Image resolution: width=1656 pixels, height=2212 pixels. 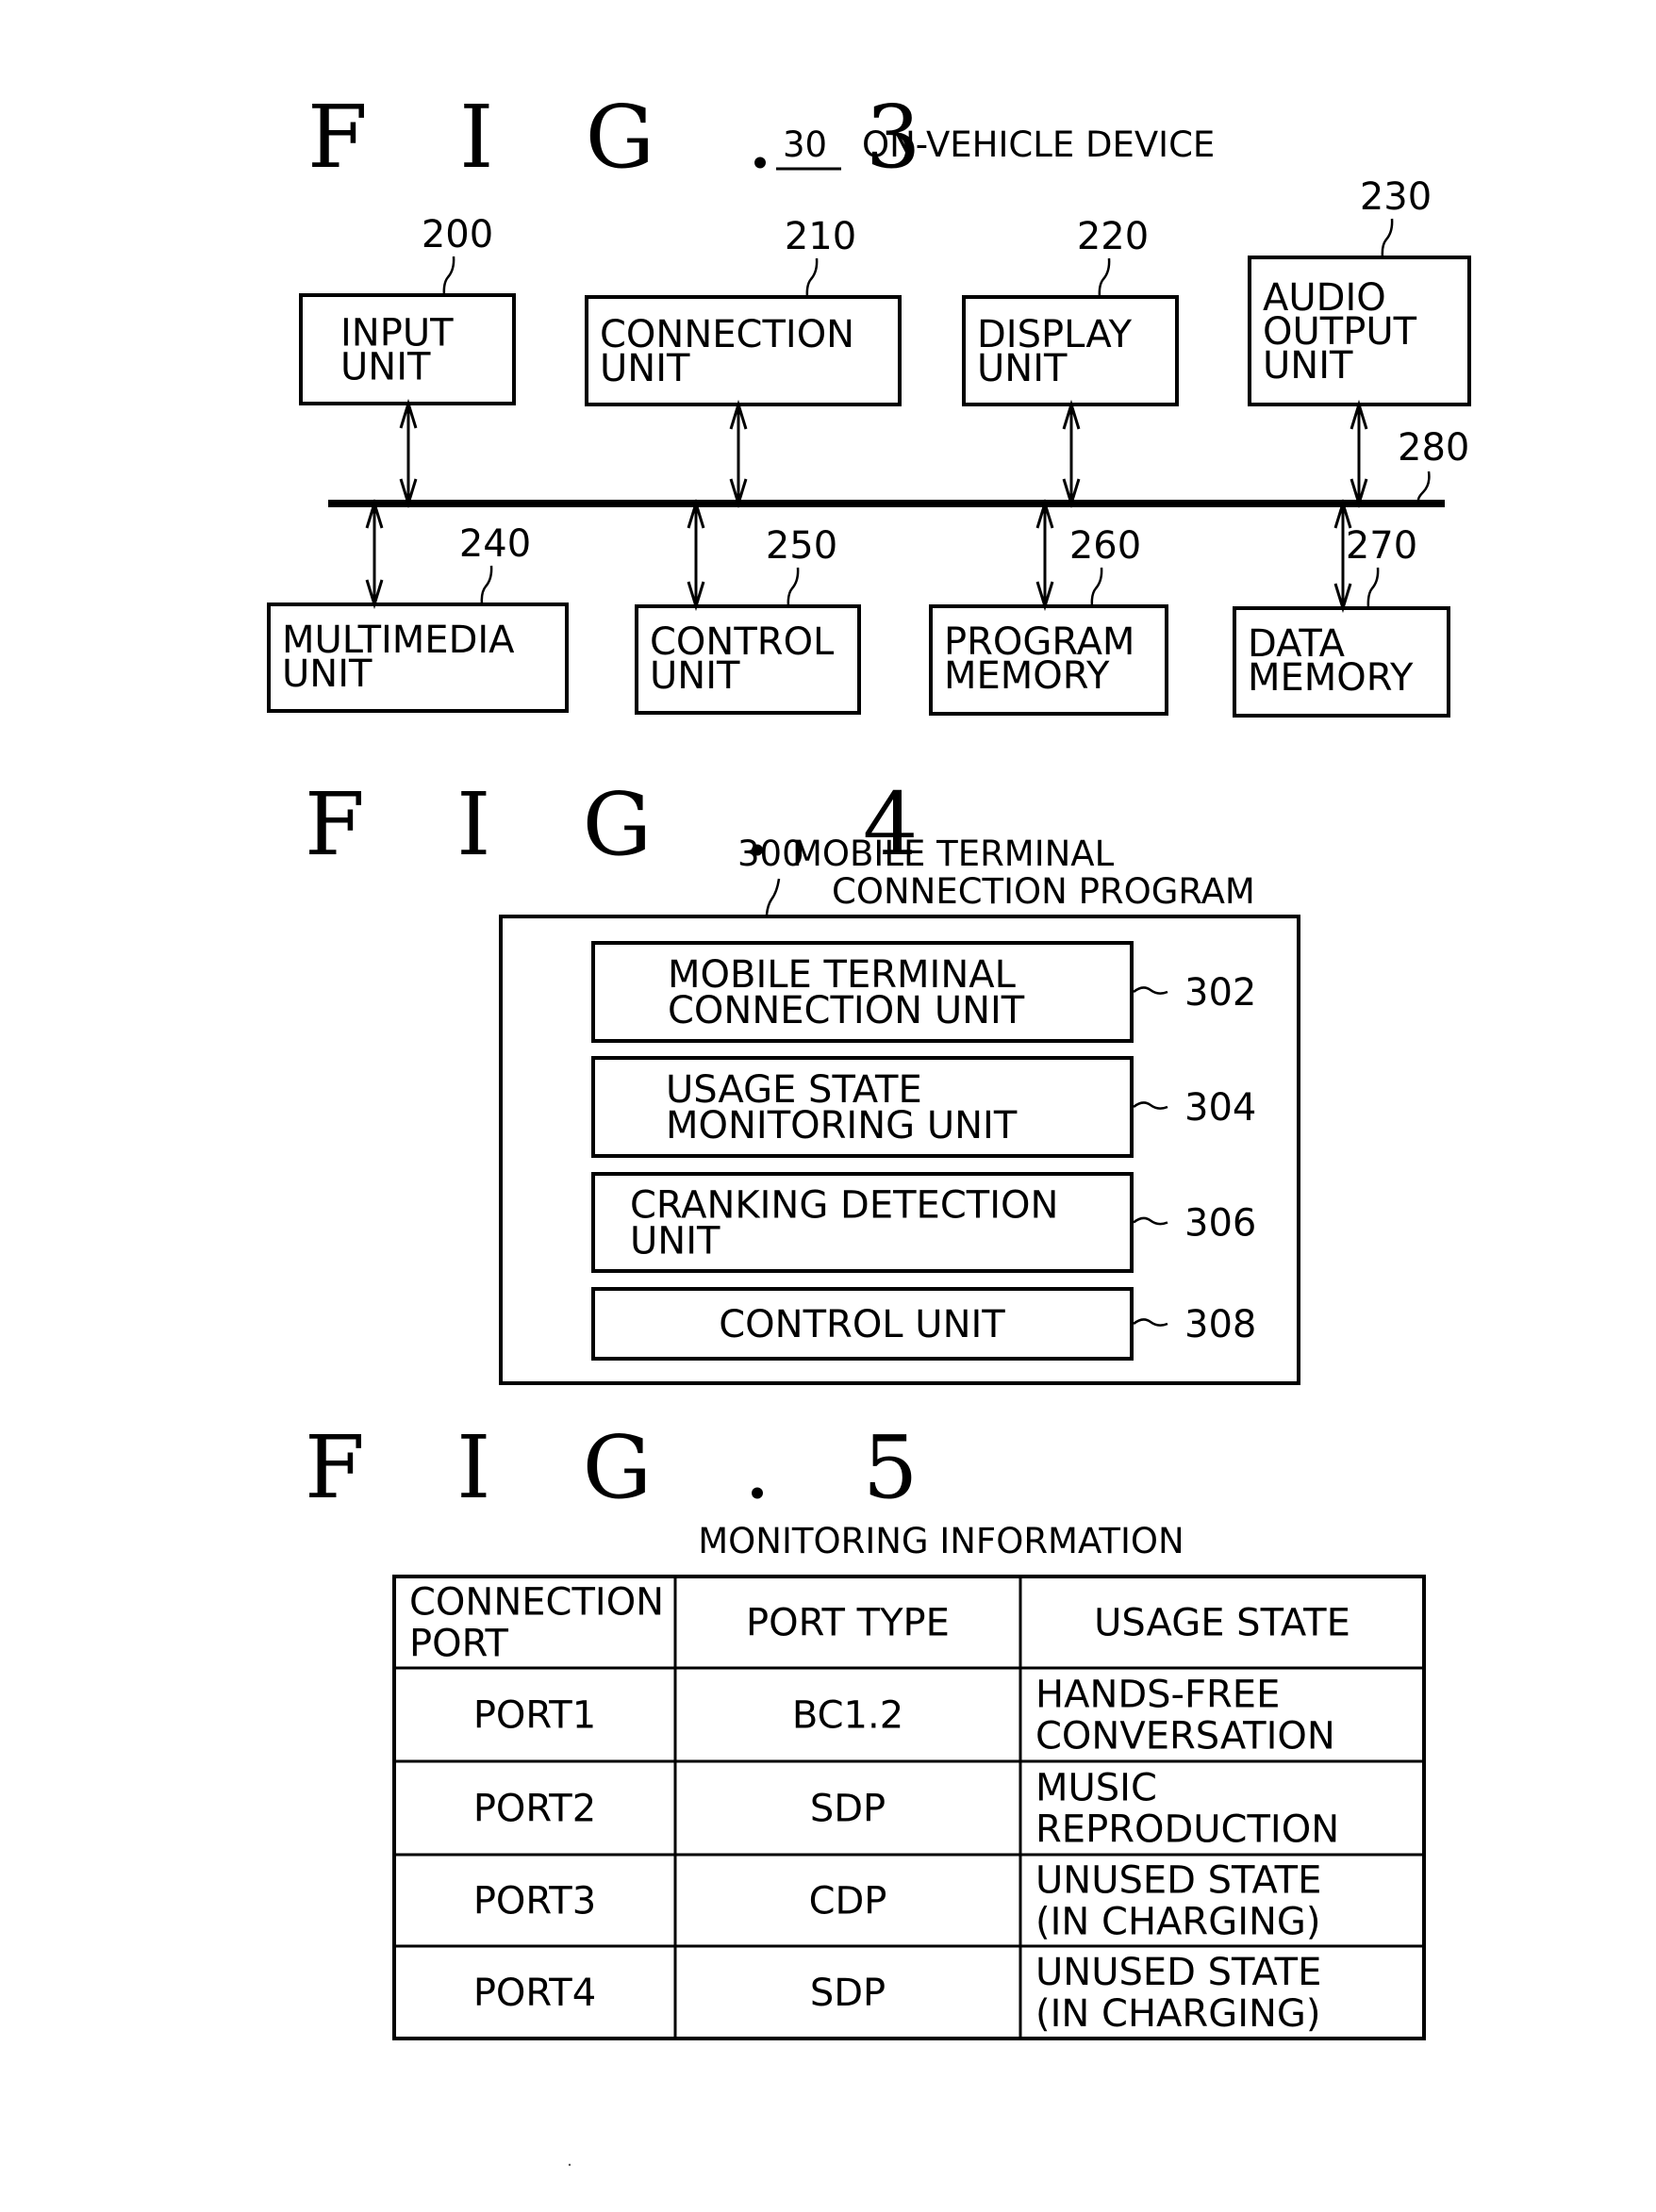 I want to click on module-ref-number: 308, so click(x=1220, y=1324).